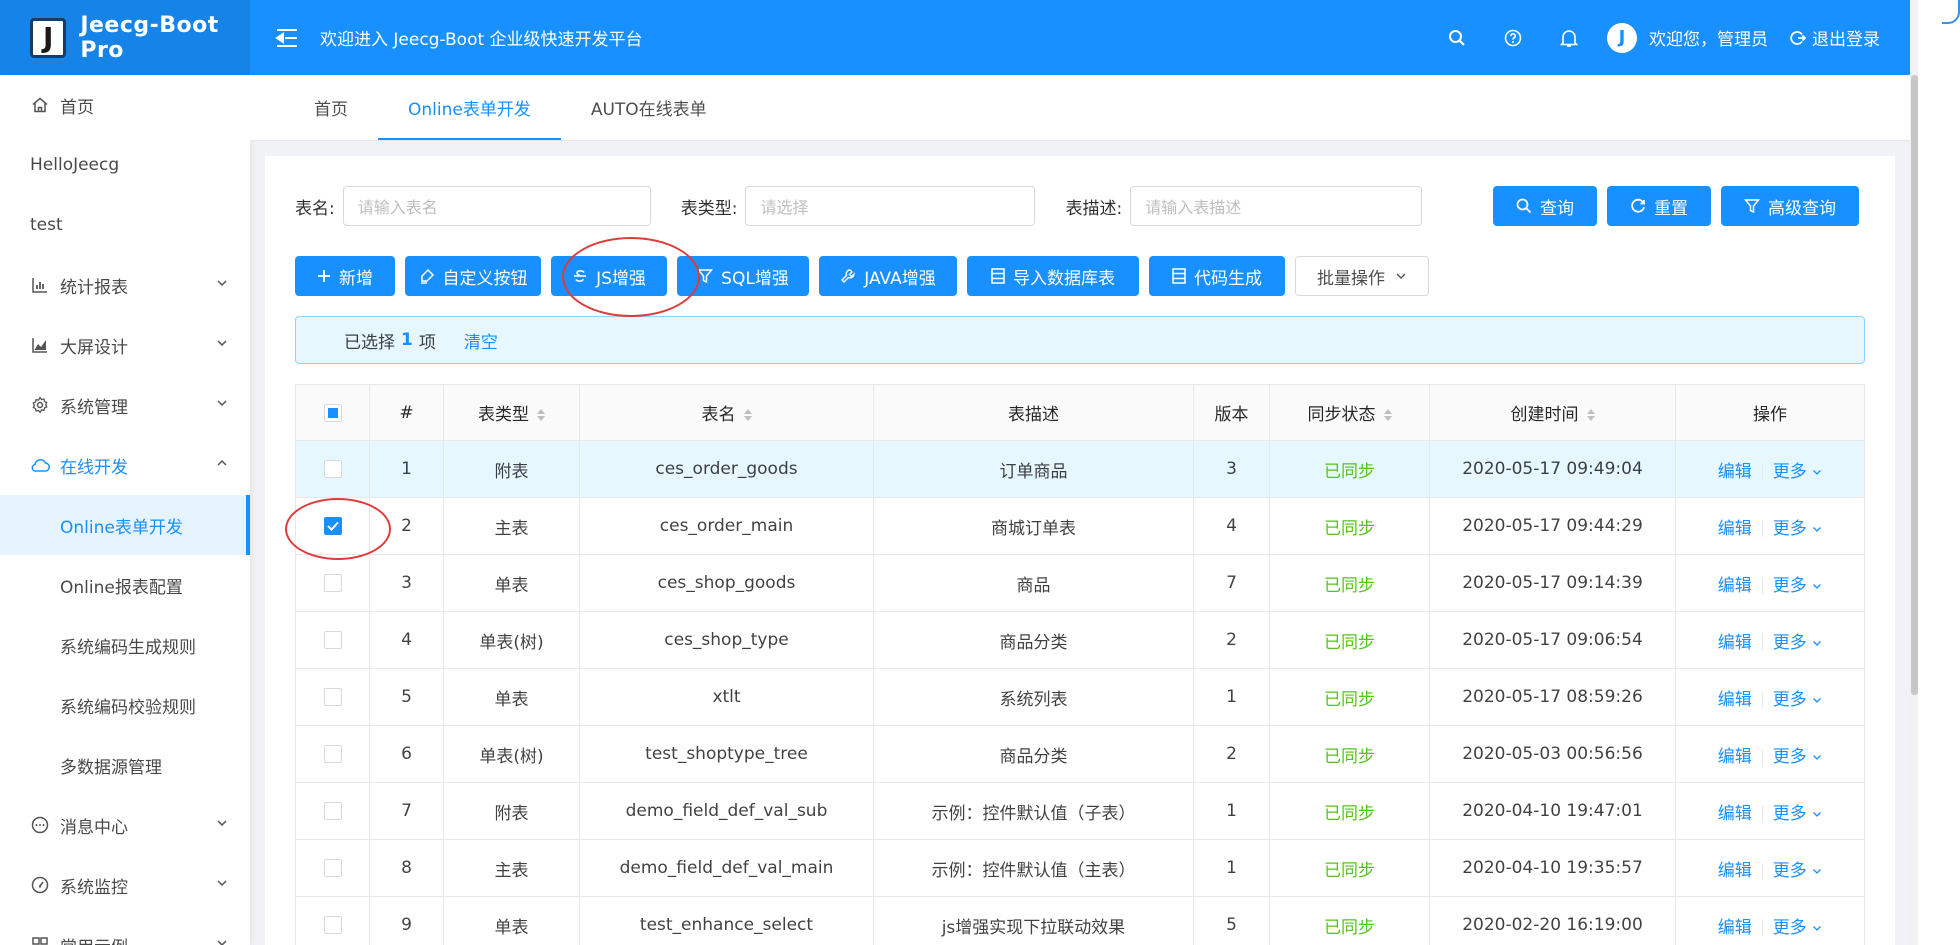  What do you see at coordinates (1544, 415) in the screenshot?
I see `header-label: 创建时间` at bounding box center [1544, 415].